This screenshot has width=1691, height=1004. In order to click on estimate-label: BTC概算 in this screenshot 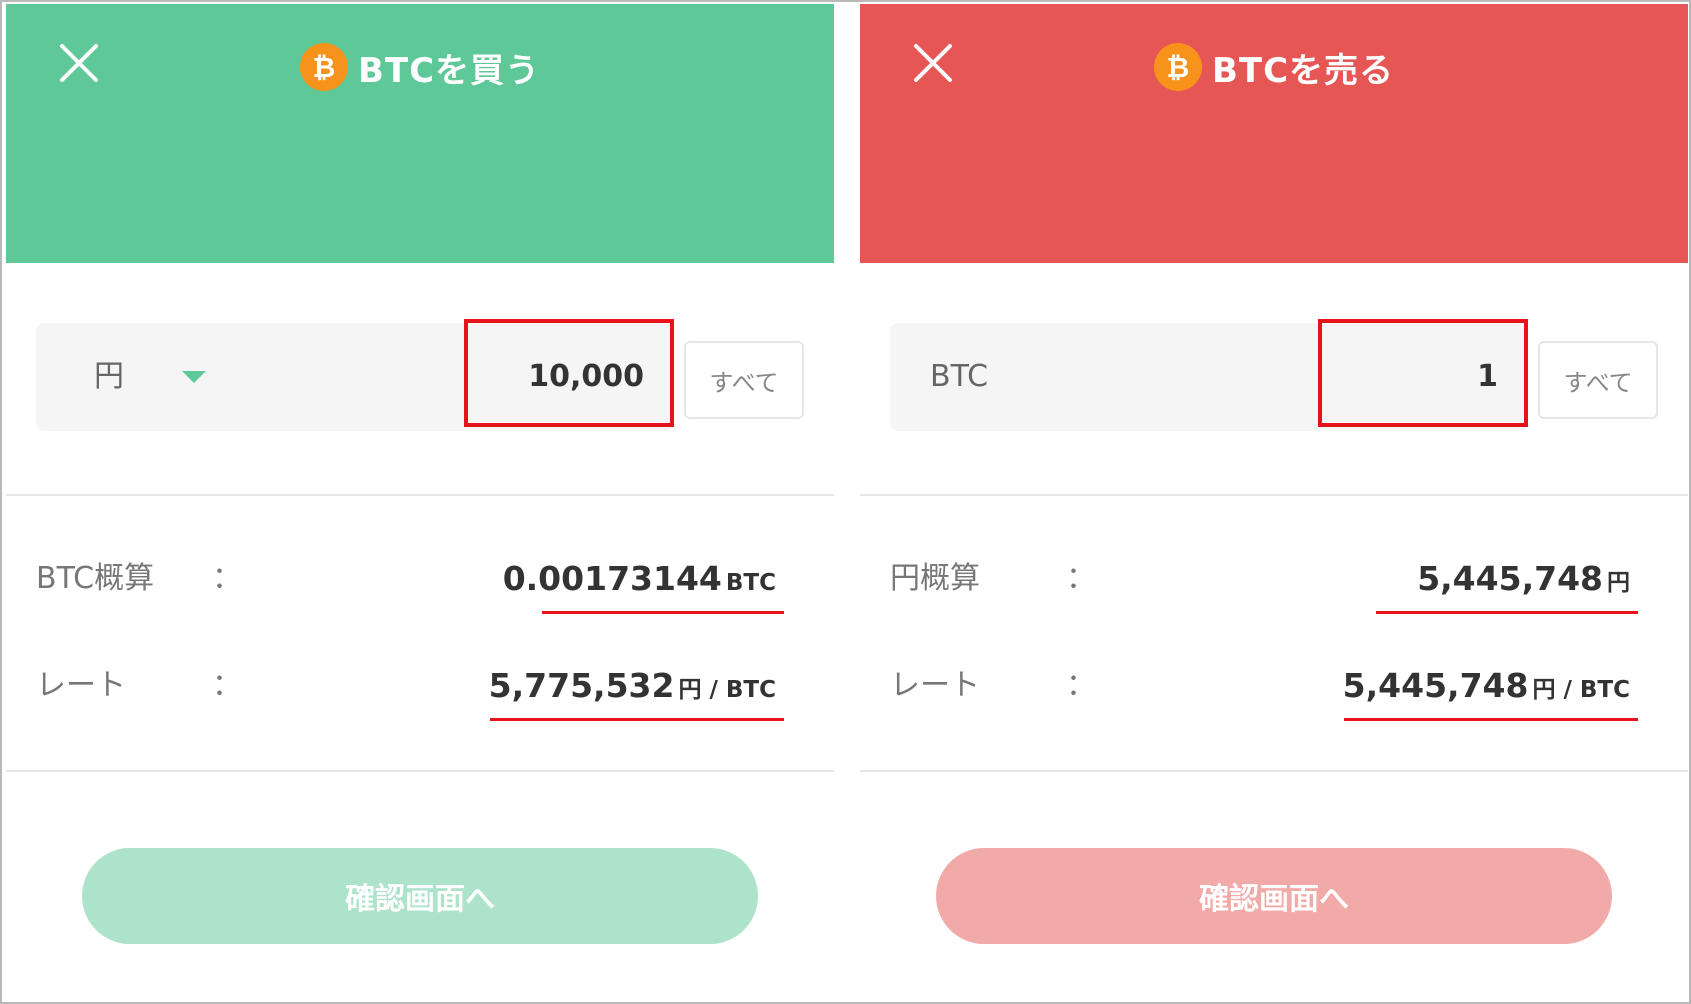, I will do `click(95, 578)`.